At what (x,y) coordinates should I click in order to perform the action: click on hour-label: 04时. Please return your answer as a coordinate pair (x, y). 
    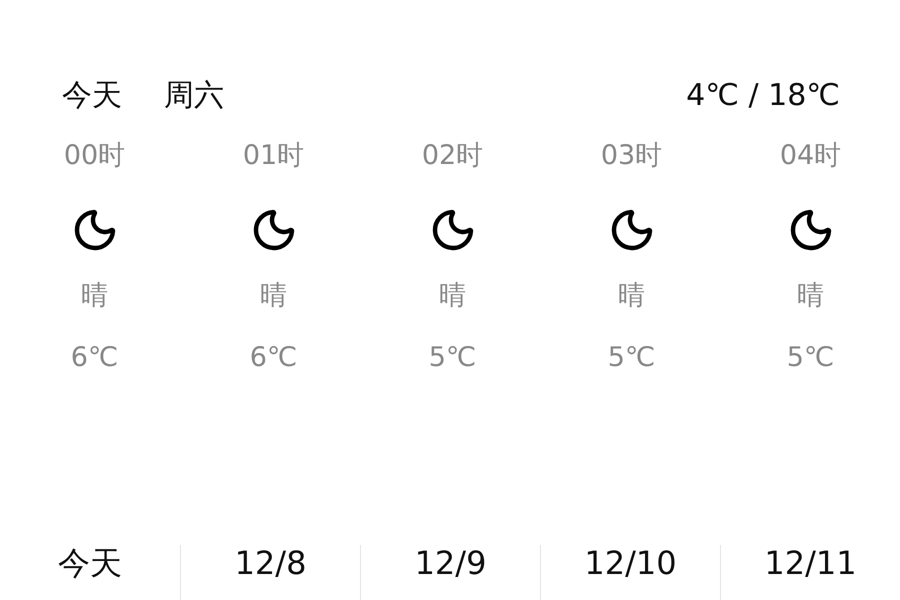
    Looking at the image, I should click on (811, 156).